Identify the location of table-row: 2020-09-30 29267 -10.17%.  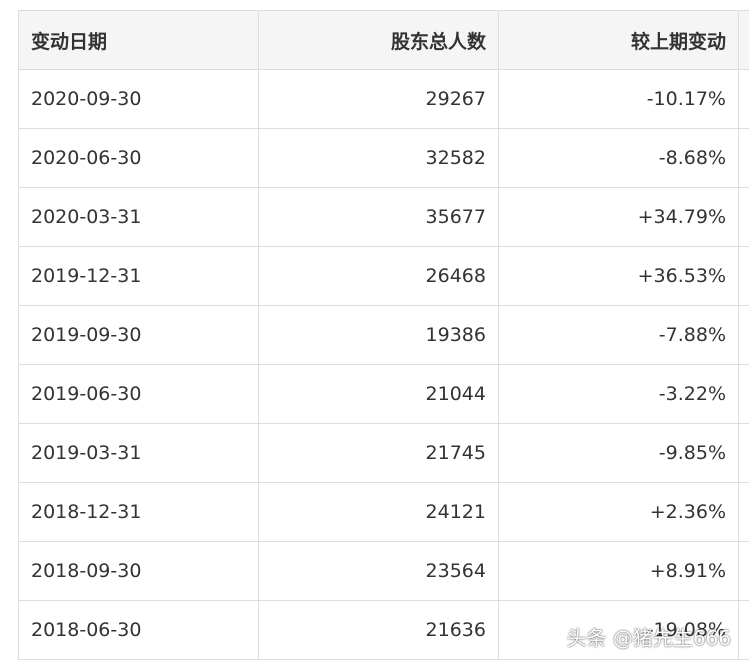
(383, 99).